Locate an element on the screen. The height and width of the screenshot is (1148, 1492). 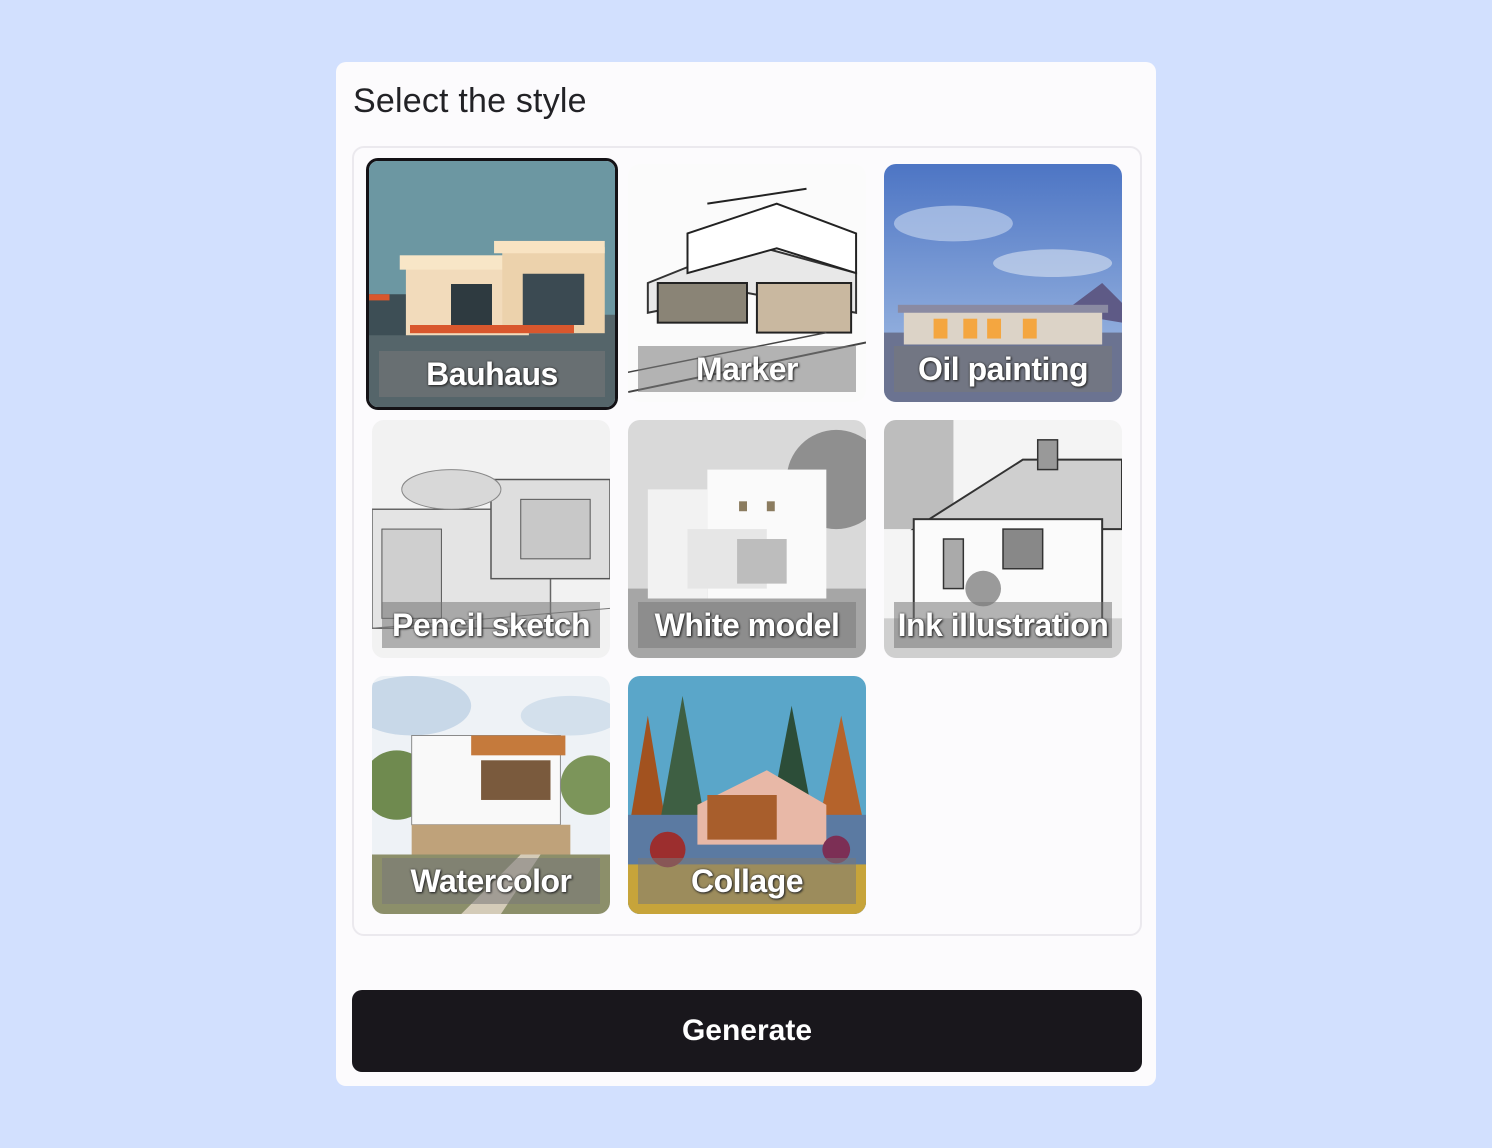
style-label: Collage is located at coordinates (747, 881).